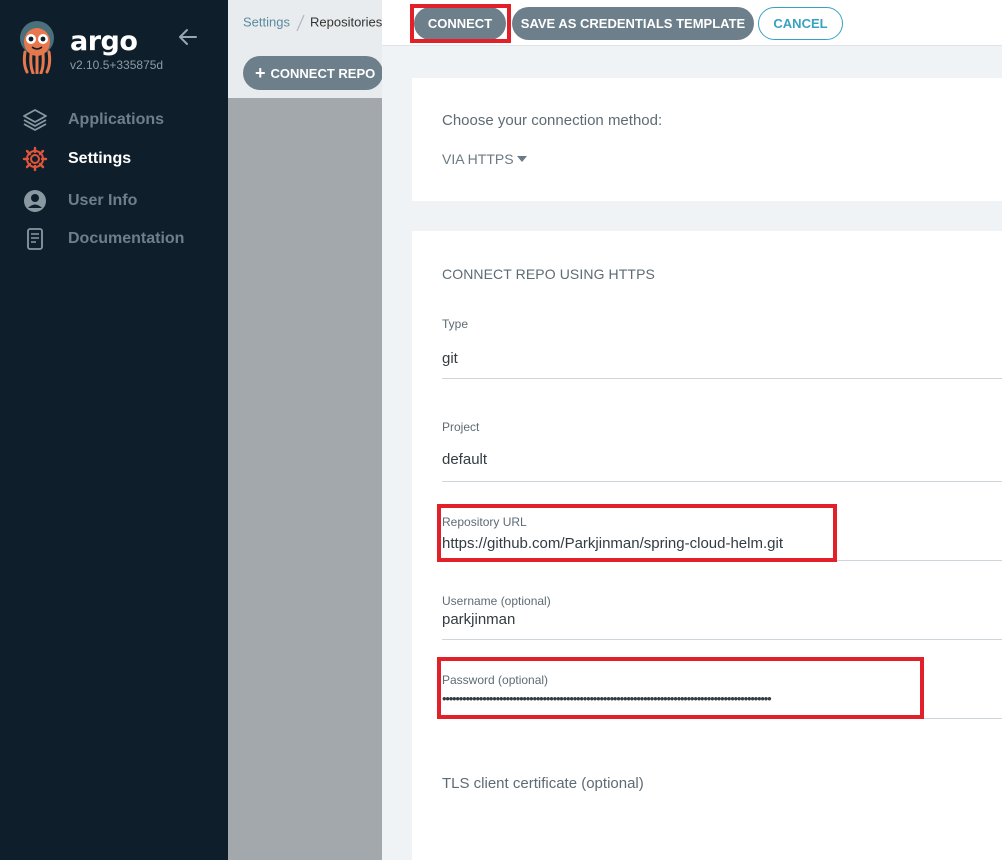  Describe the element at coordinates (460, 23) in the screenshot. I see `connect-button: CONNECT` at that location.